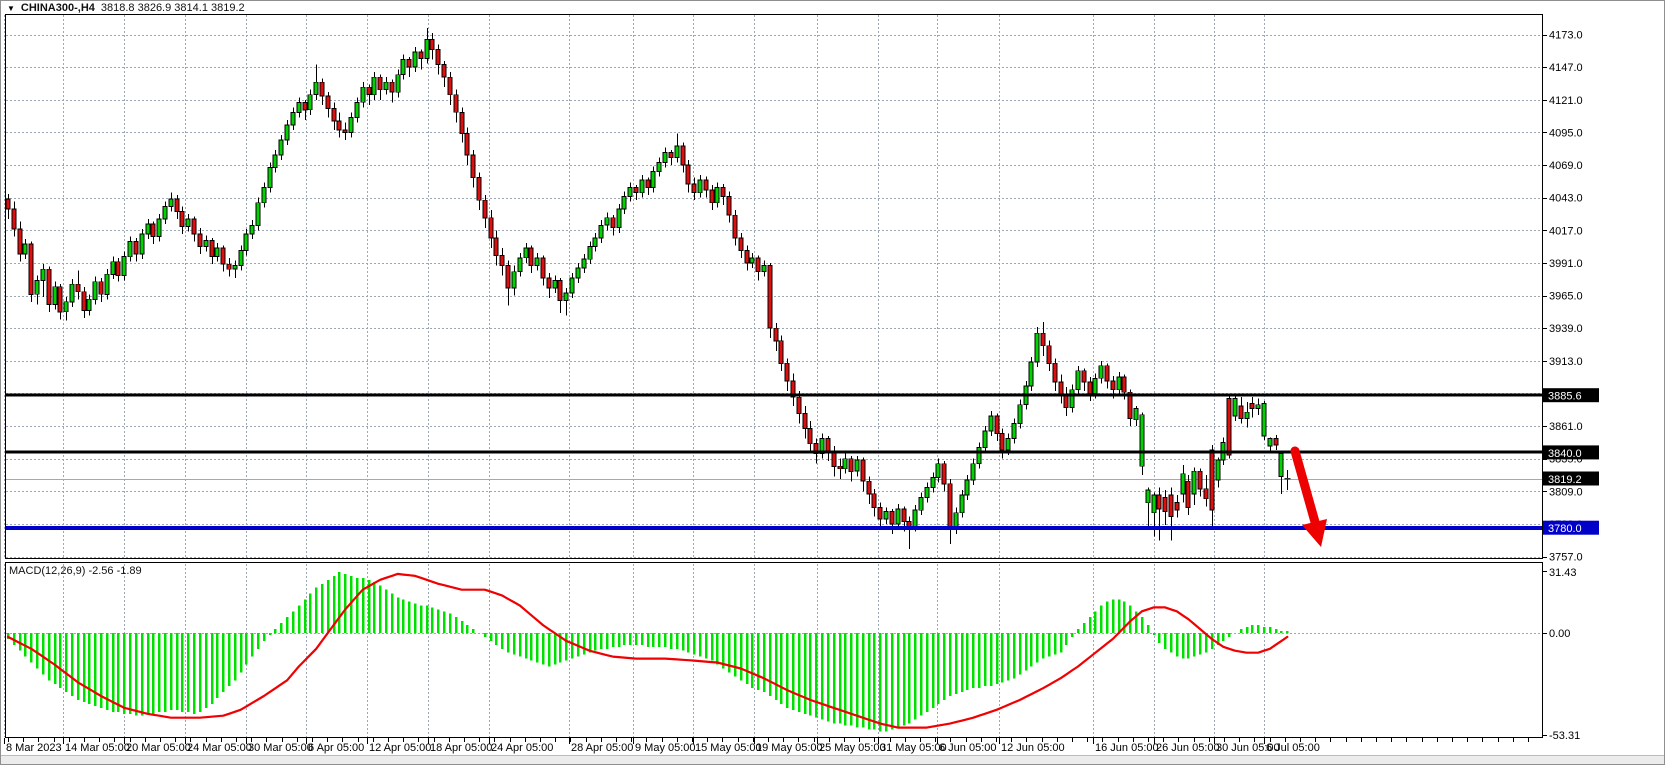 The height and width of the screenshot is (765, 1665). Describe the element at coordinates (852, 748) in the screenshot. I see `svg-text: 25 May 05:00` at that location.